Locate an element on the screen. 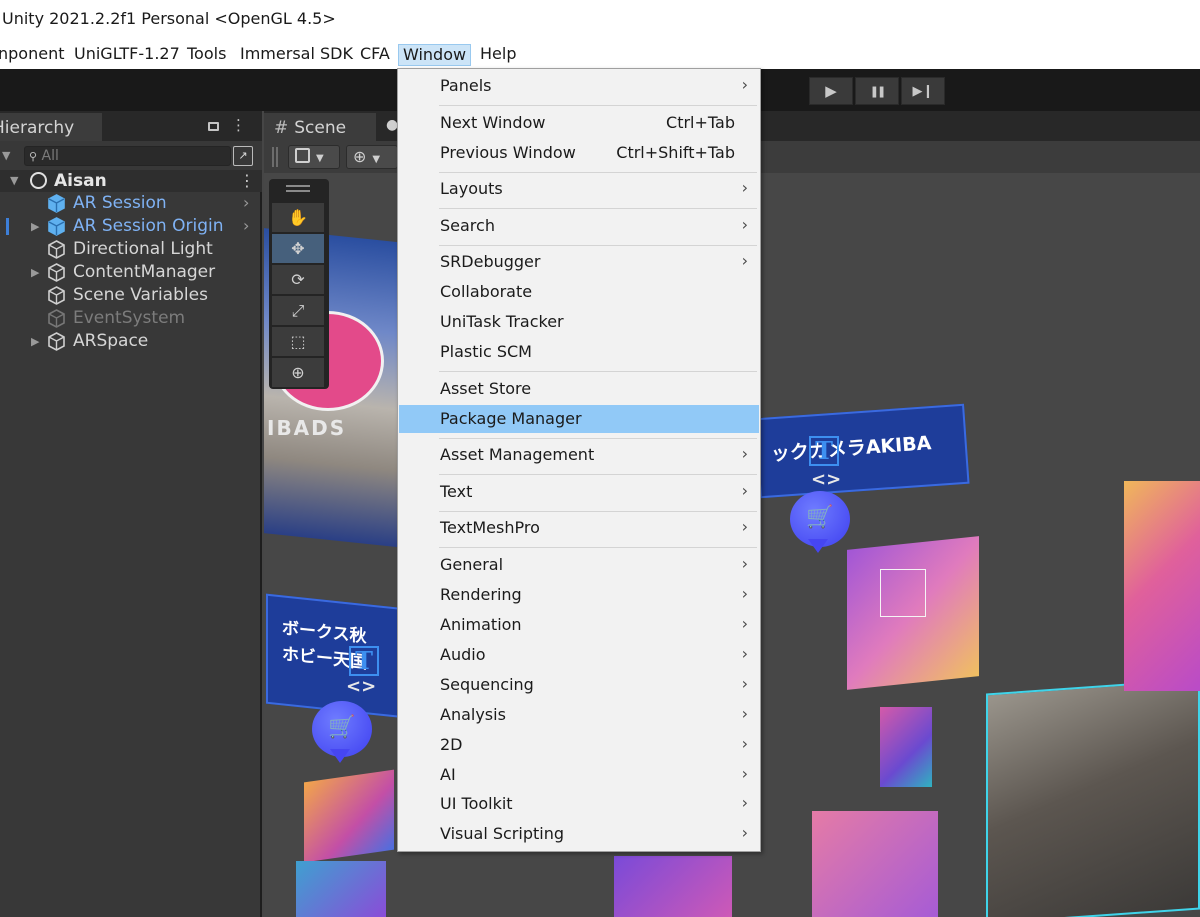 This screenshot has width=1200, height=917. menu-cfa: CFA is located at coordinates (375, 55).